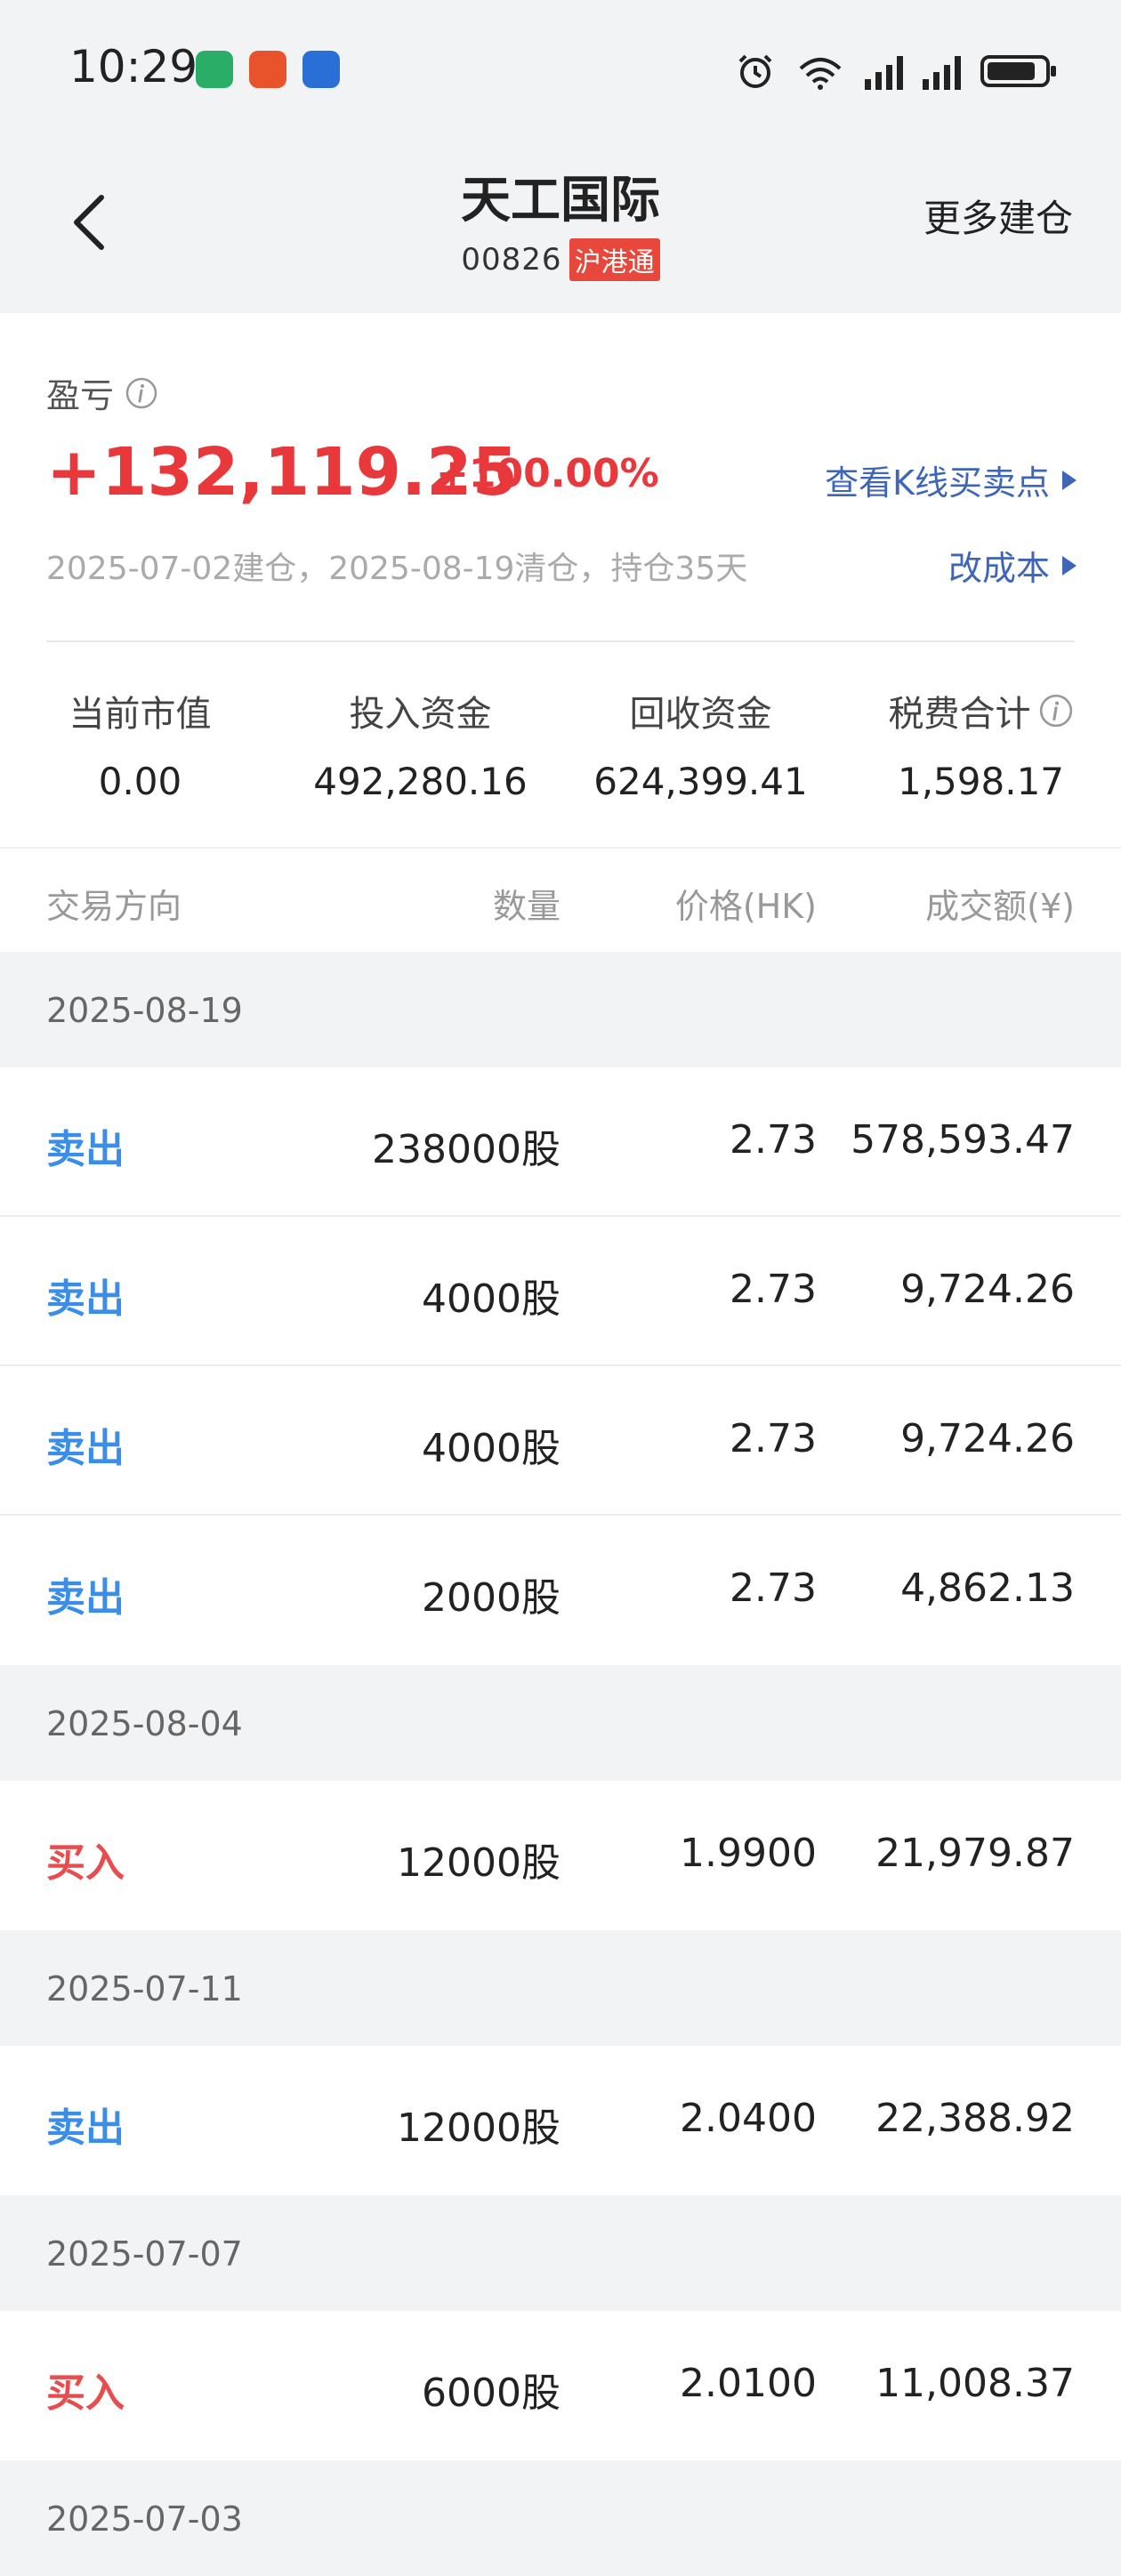 This screenshot has width=1121, height=2576. Describe the element at coordinates (748, 2383) in the screenshot. I see `trade-price: 2.0100` at that location.